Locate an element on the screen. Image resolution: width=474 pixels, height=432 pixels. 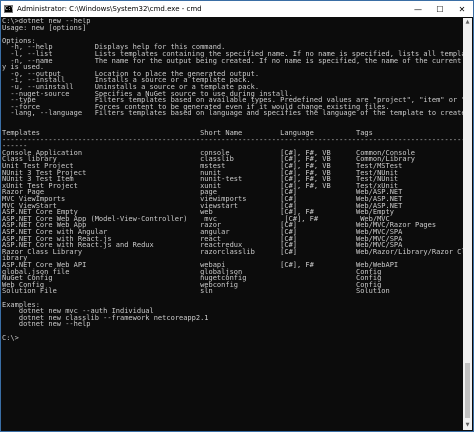
cmd-app-icon: C:\ is located at coordinates (9, 9).